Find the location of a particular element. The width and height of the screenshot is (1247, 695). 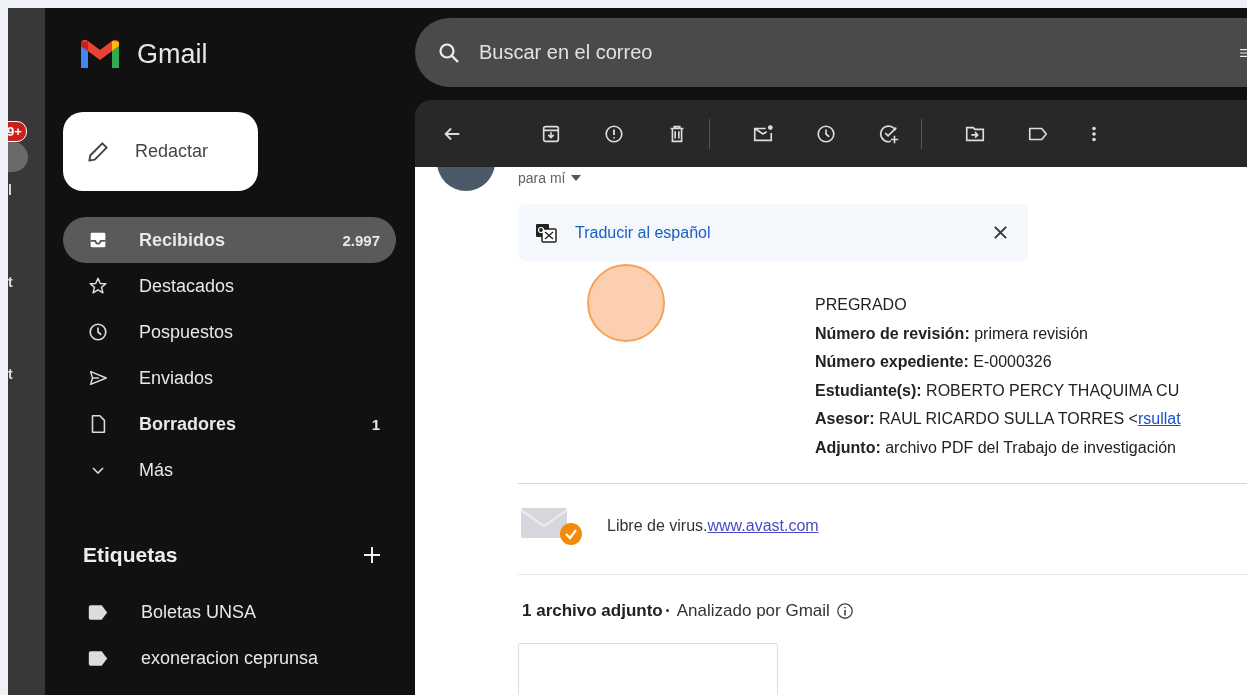

info-icon is located at coordinates (844, 610).